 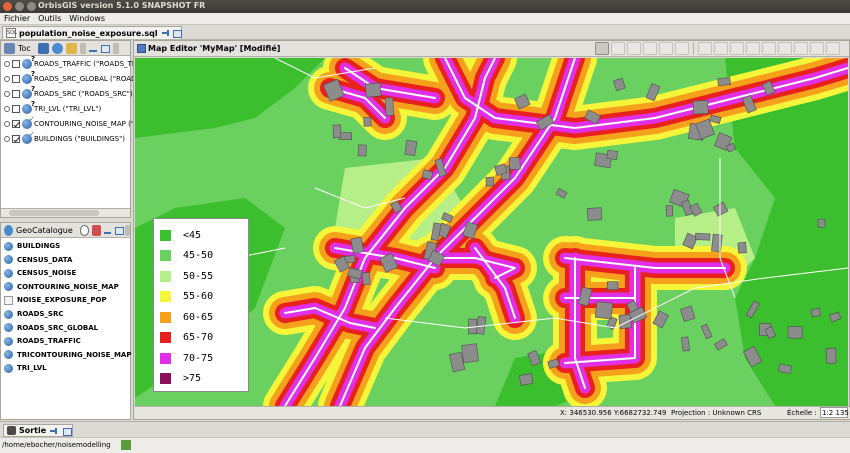 I want to click on tab-sql-document: SQL population_noise_exposure.sql, so click(x=92, y=32).